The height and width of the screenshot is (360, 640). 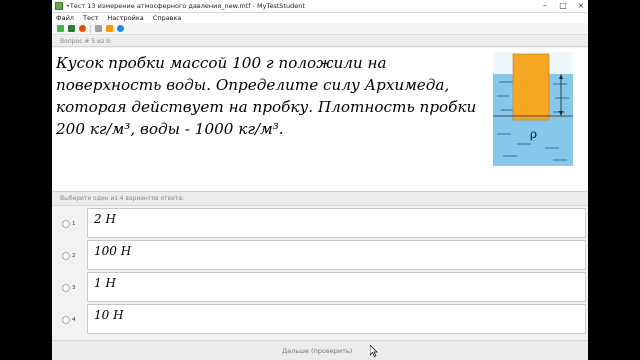 What do you see at coordinates (336, 319) in the screenshot?
I see `answer-box: 10 Н` at bounding box center [336, 319].